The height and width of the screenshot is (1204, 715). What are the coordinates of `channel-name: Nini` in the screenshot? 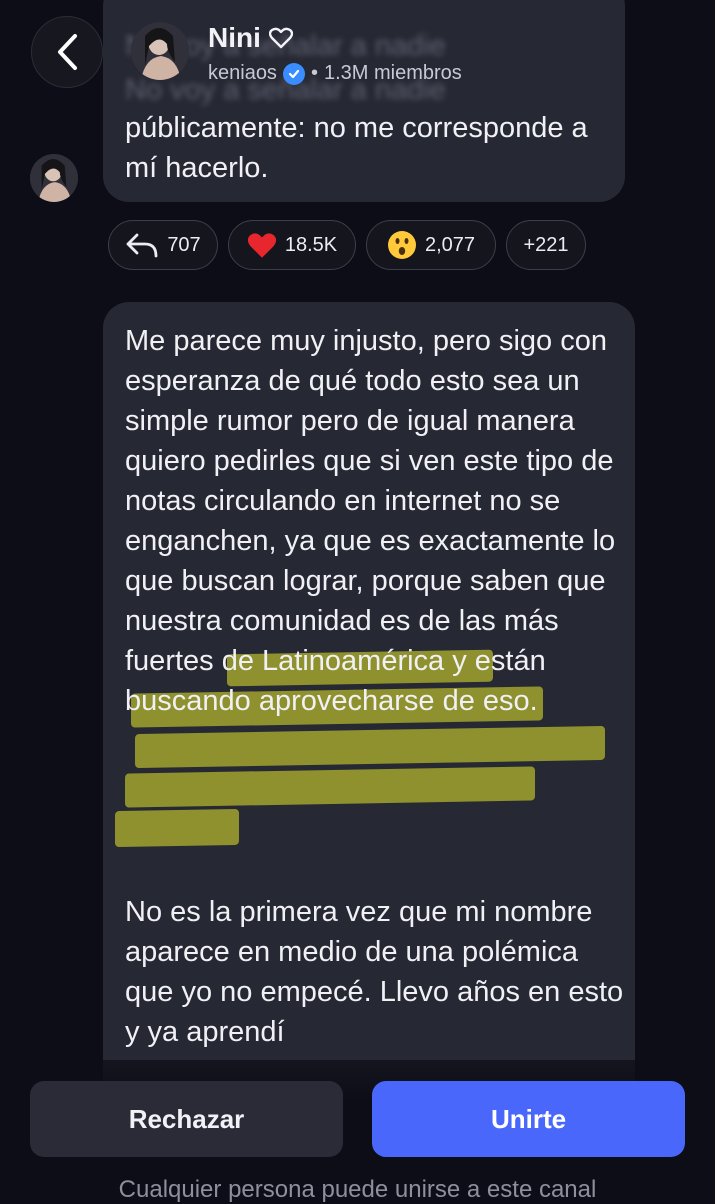 It's located at (234, 37).